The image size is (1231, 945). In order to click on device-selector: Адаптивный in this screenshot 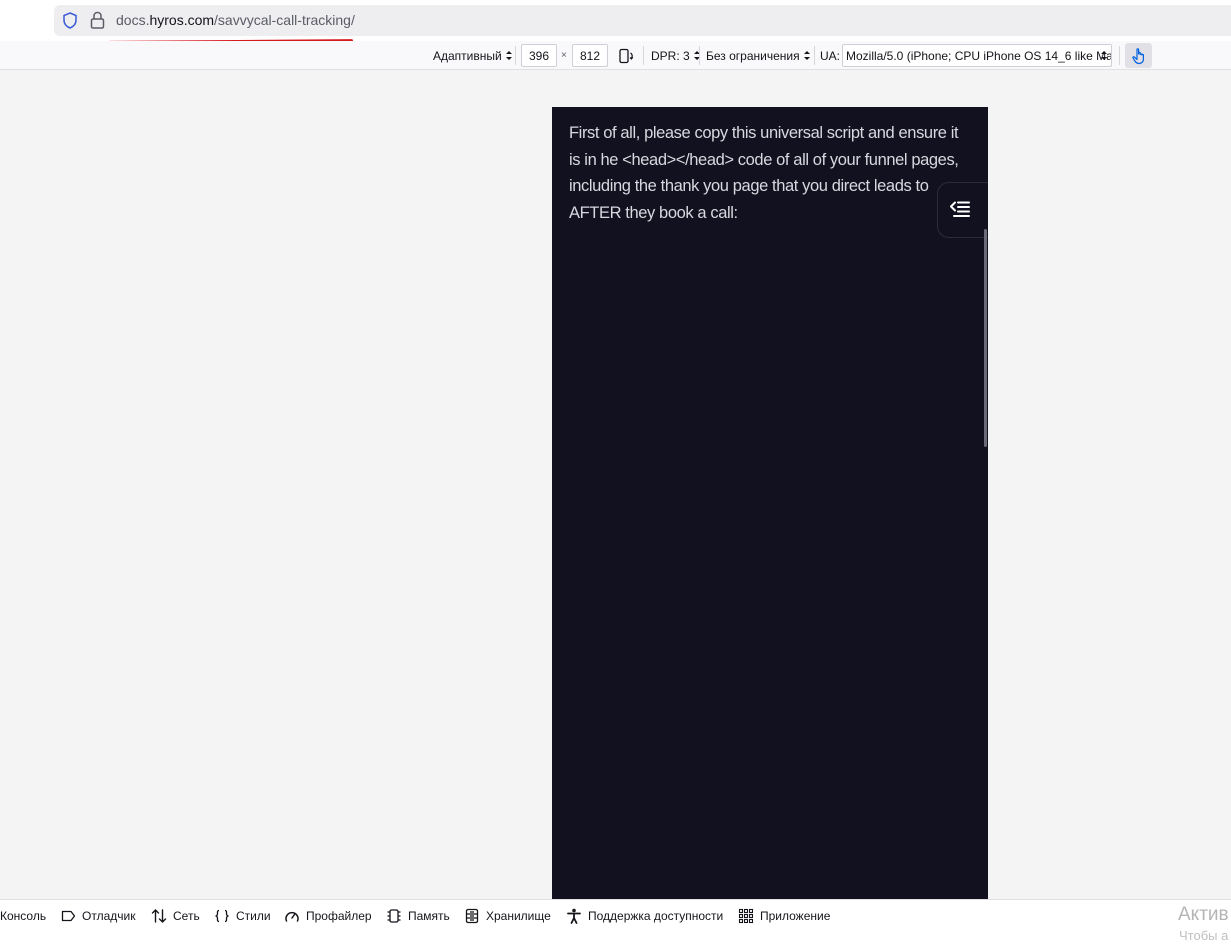, I will do `click(473, 55)`.